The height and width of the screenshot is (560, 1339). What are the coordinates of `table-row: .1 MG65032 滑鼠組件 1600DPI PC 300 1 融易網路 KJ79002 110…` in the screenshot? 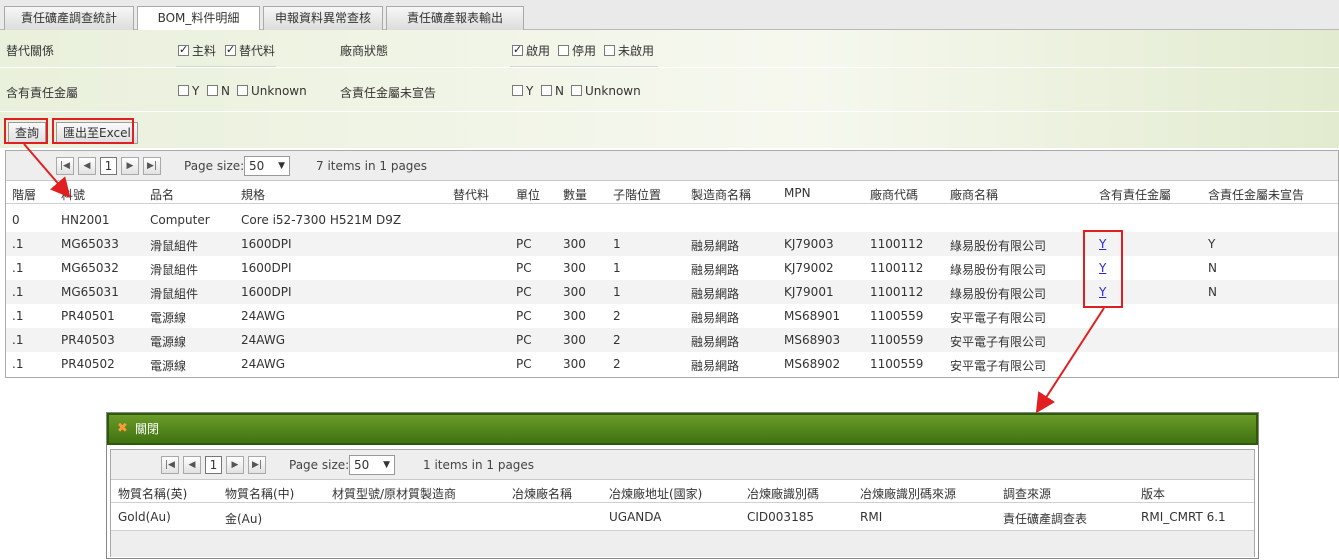 It's located at (672, 268).